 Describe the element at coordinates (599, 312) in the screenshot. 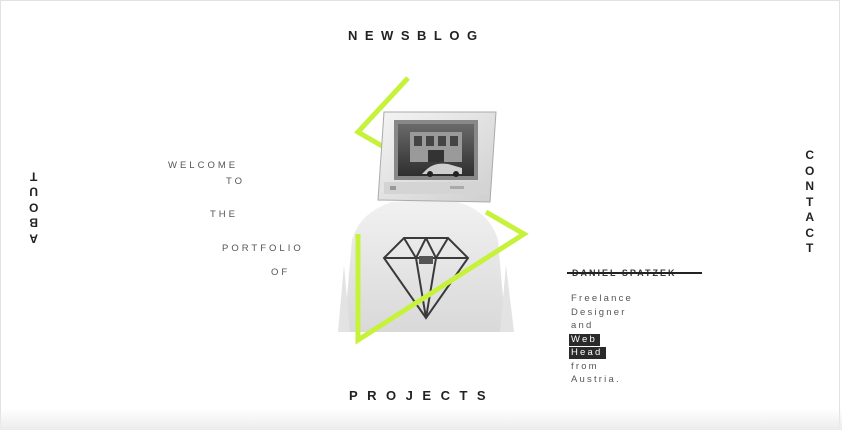

I see `bio-line: Designer` at that location.